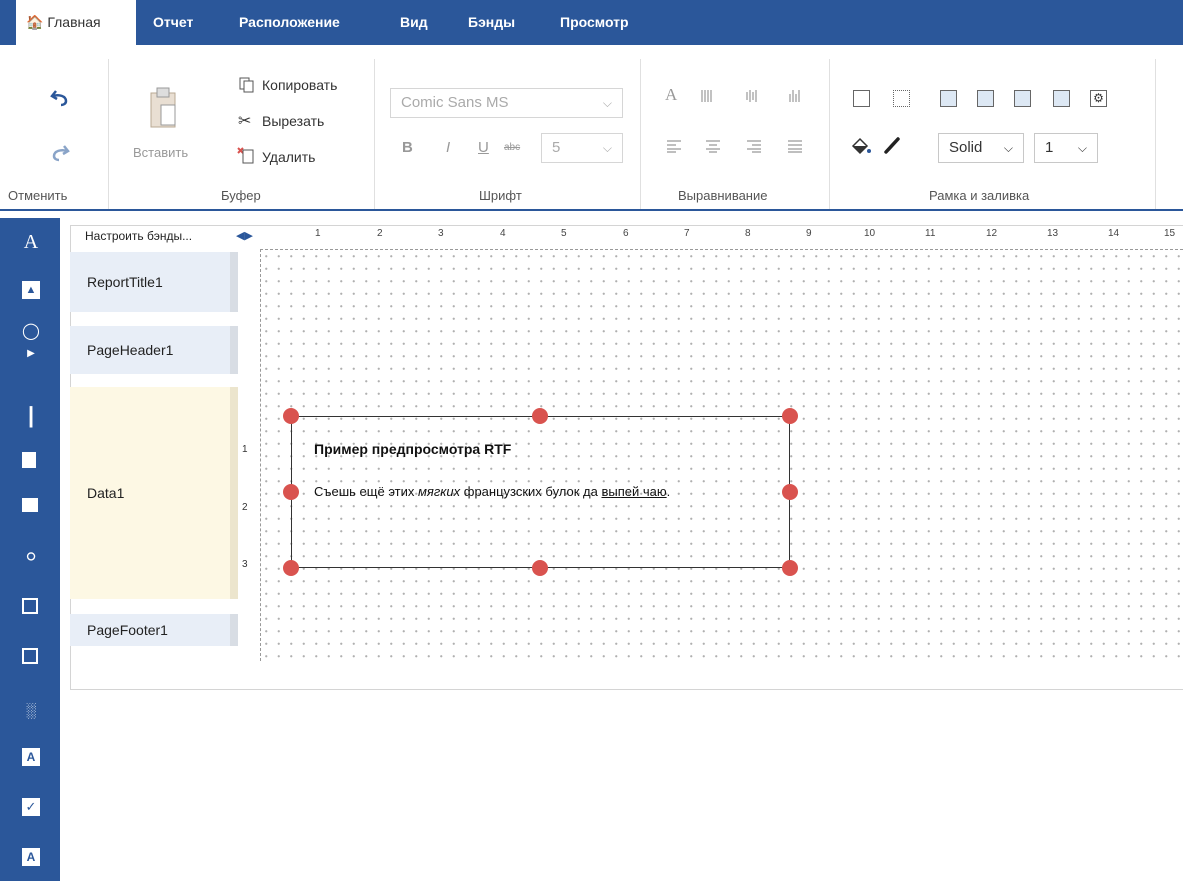 This screenshot has width=1183, height=881. I want to click on ruler-mark: 10, so click(870, 233).